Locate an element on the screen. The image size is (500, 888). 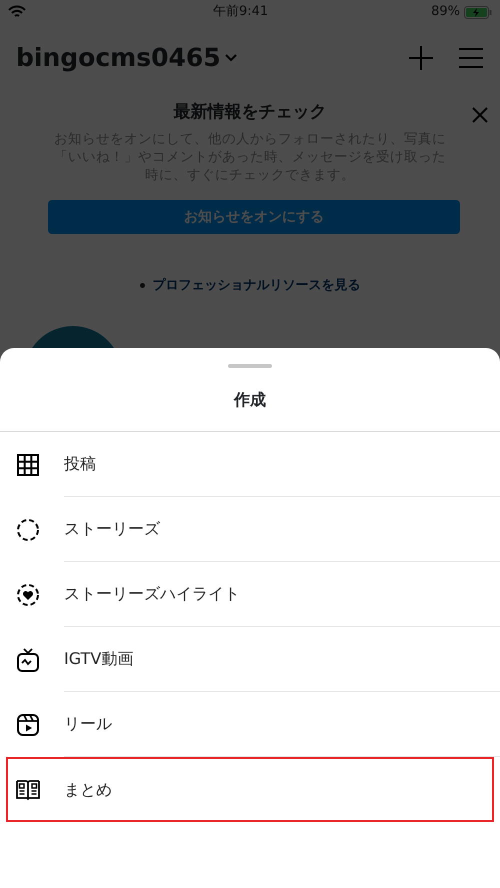
grid-icon is located at coordinates (28, 464).